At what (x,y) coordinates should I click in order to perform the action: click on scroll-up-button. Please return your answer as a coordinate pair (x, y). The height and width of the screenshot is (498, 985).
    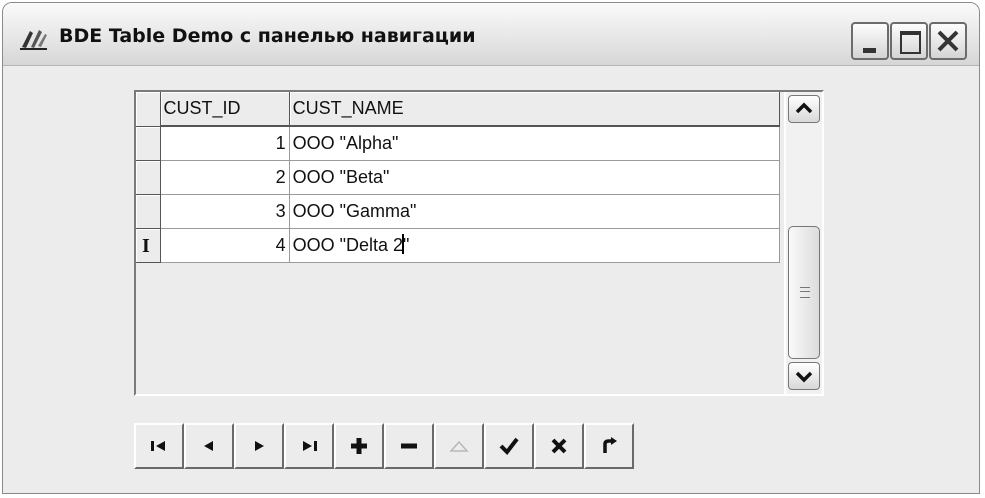
    Looking at the image, I should click on (804, 109).